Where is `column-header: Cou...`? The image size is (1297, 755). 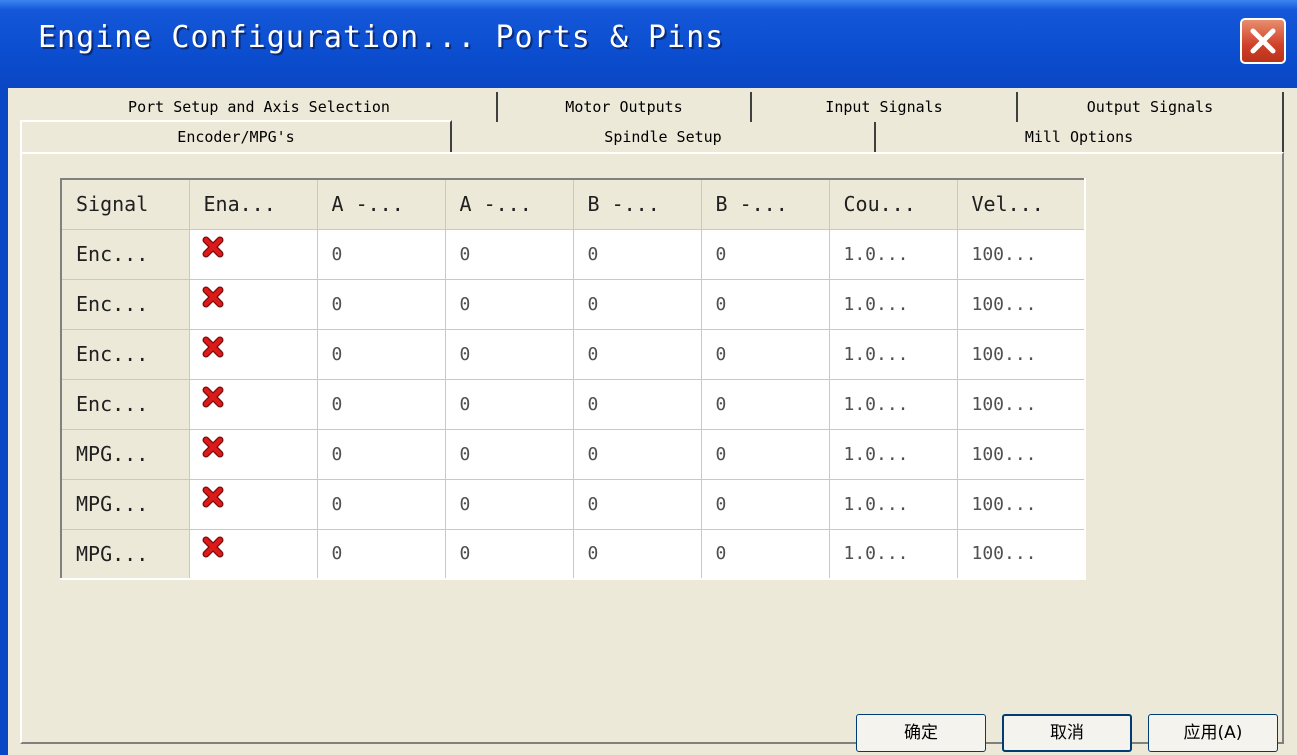
column-header: Cou... is located at coordinates (893, 204).